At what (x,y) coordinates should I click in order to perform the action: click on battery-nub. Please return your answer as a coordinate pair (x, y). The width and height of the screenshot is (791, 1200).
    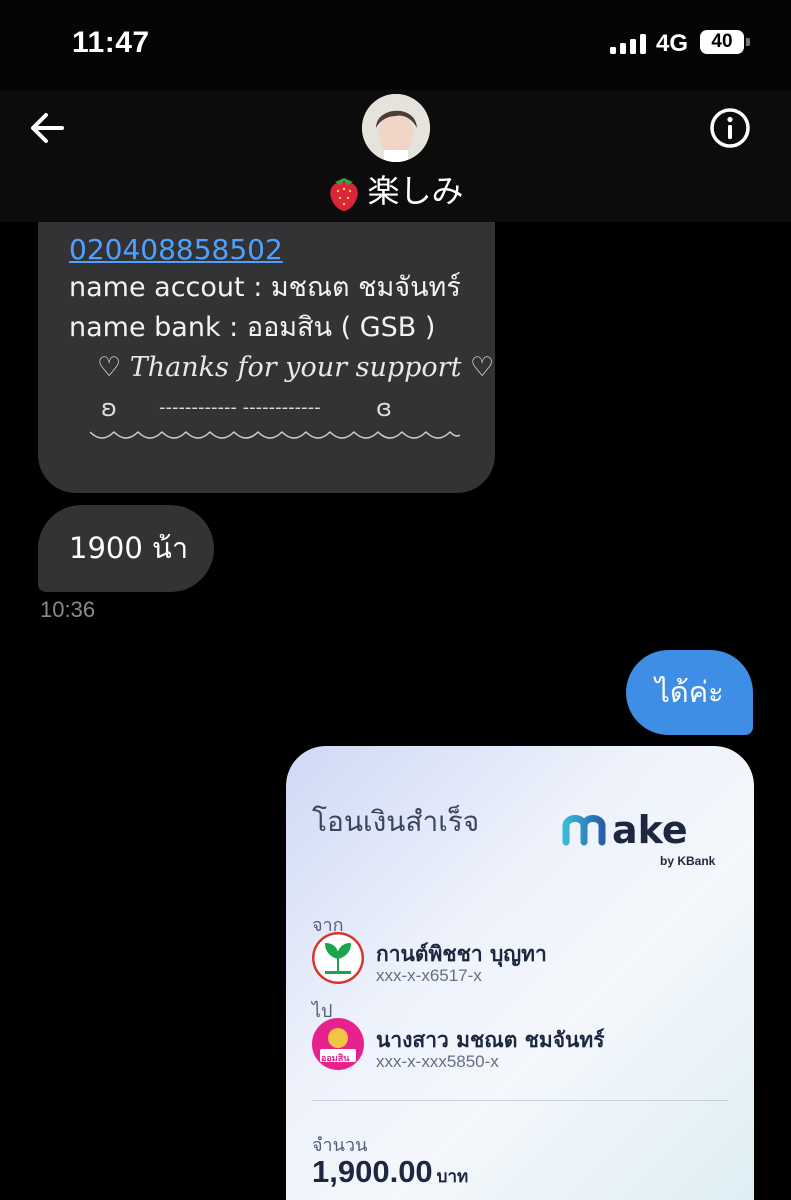
    Looking at the image, I should click on (748, 42).